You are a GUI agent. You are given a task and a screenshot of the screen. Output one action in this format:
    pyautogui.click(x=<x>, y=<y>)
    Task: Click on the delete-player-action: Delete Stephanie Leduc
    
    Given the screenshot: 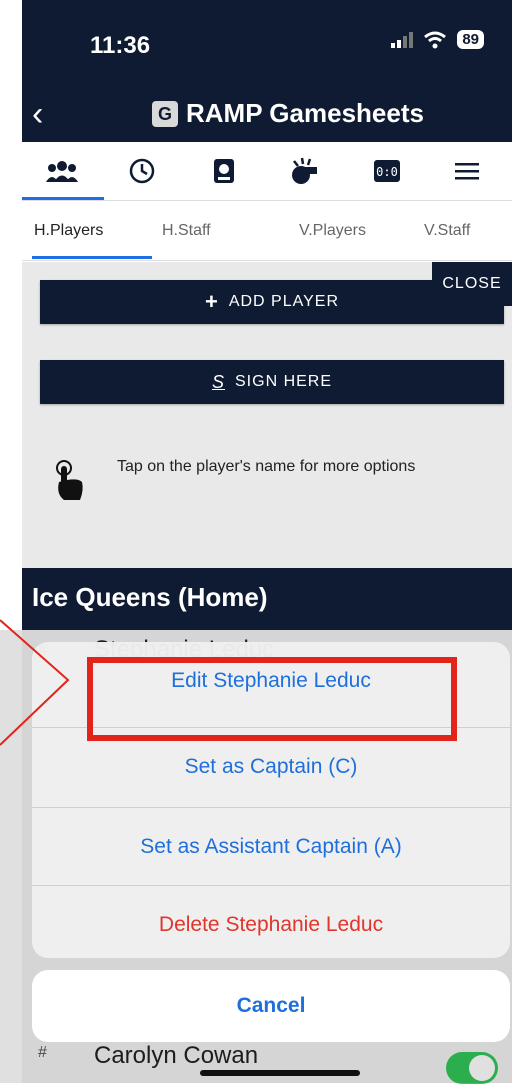 What is the action you would take?
    pyautogui.click(x=271, y=921)
    